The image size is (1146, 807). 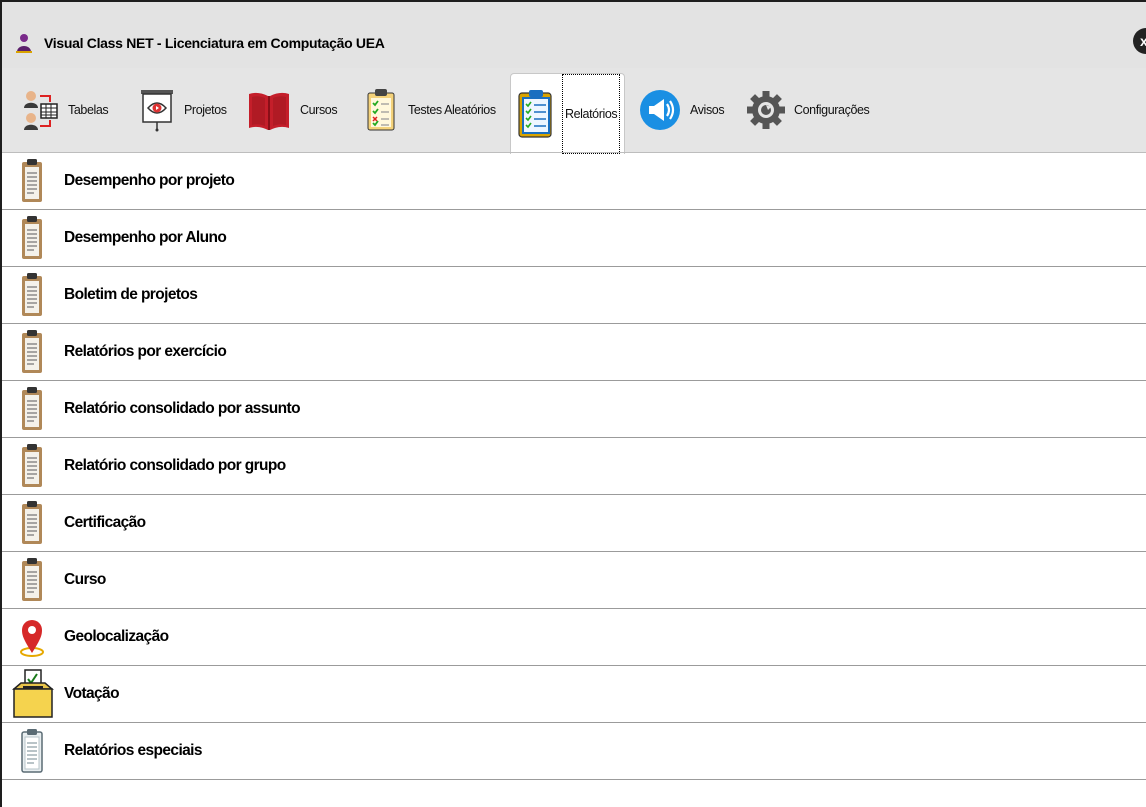 I want to click on report-label: Certificação, so click(x=105, y=522).